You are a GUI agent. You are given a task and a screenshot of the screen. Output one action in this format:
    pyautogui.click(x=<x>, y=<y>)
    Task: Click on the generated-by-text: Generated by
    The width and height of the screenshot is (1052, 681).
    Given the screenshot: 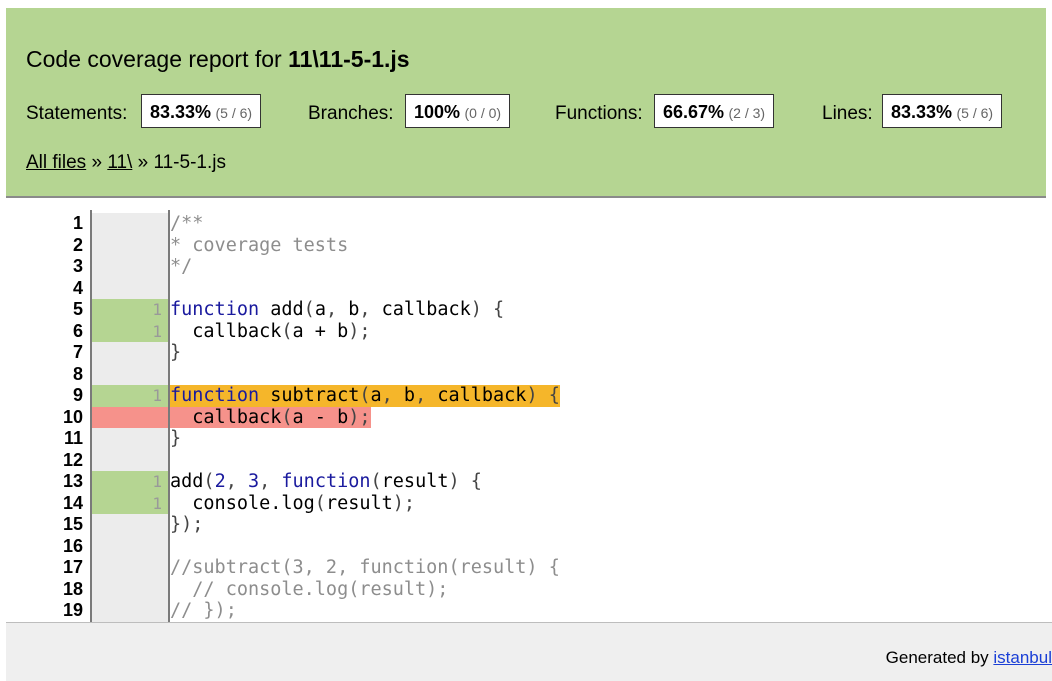 What is the action you would take?
    pyautogui.click(x=939, y=657)
    